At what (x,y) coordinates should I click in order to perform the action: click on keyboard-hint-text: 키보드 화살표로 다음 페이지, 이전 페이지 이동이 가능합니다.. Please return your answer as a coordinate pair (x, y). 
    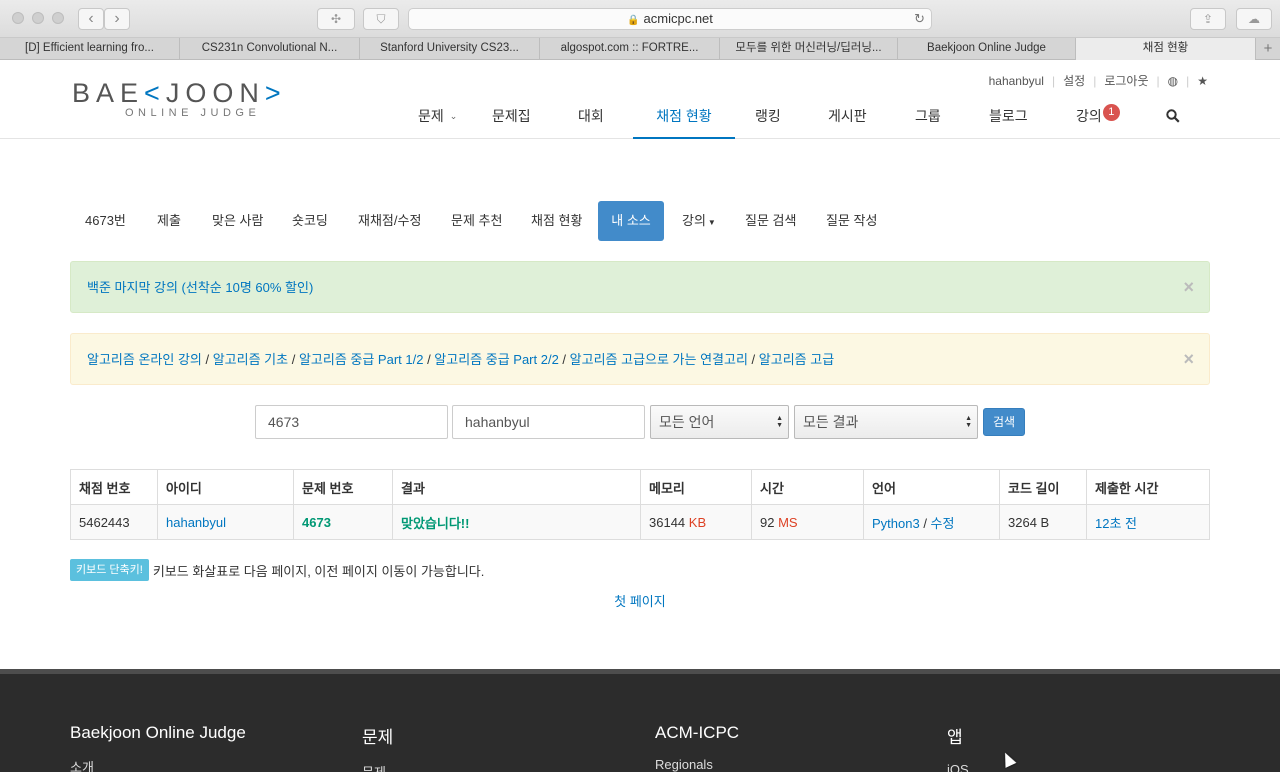
    Looking at the image, I should click on (318, 571).